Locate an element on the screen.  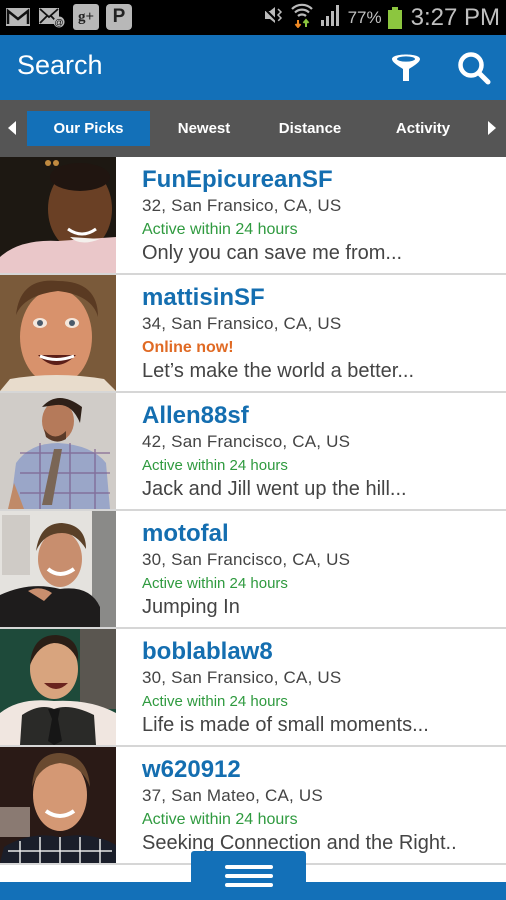
gmail-icon is located at coordinates (18, 17).